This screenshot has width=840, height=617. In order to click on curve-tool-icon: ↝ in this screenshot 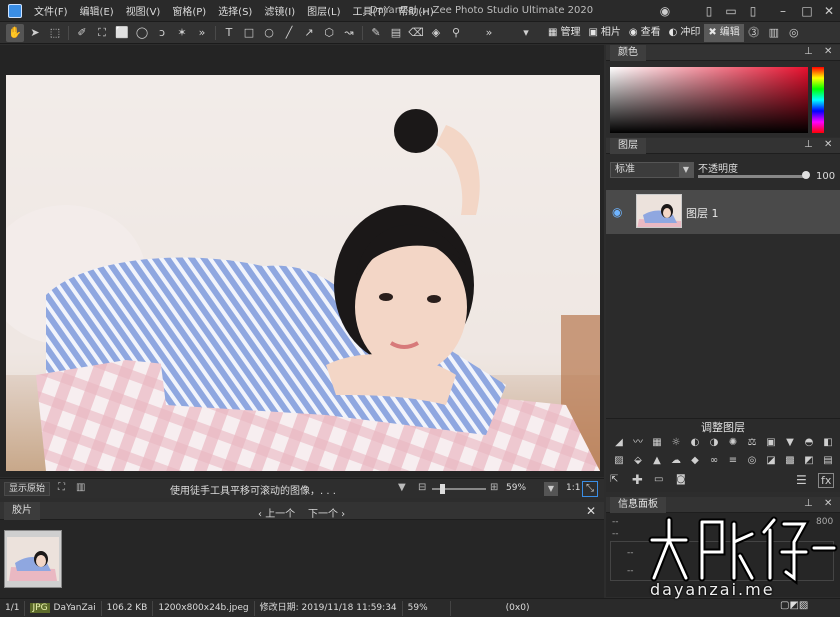, I will do `click(349, 33)`.